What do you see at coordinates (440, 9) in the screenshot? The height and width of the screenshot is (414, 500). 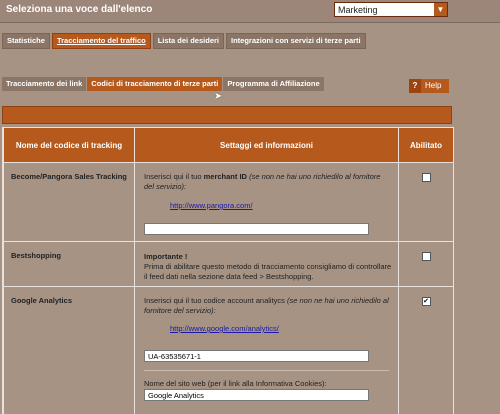 I see `chevron-down-icon: ▼` at bounding box center [440, 9].